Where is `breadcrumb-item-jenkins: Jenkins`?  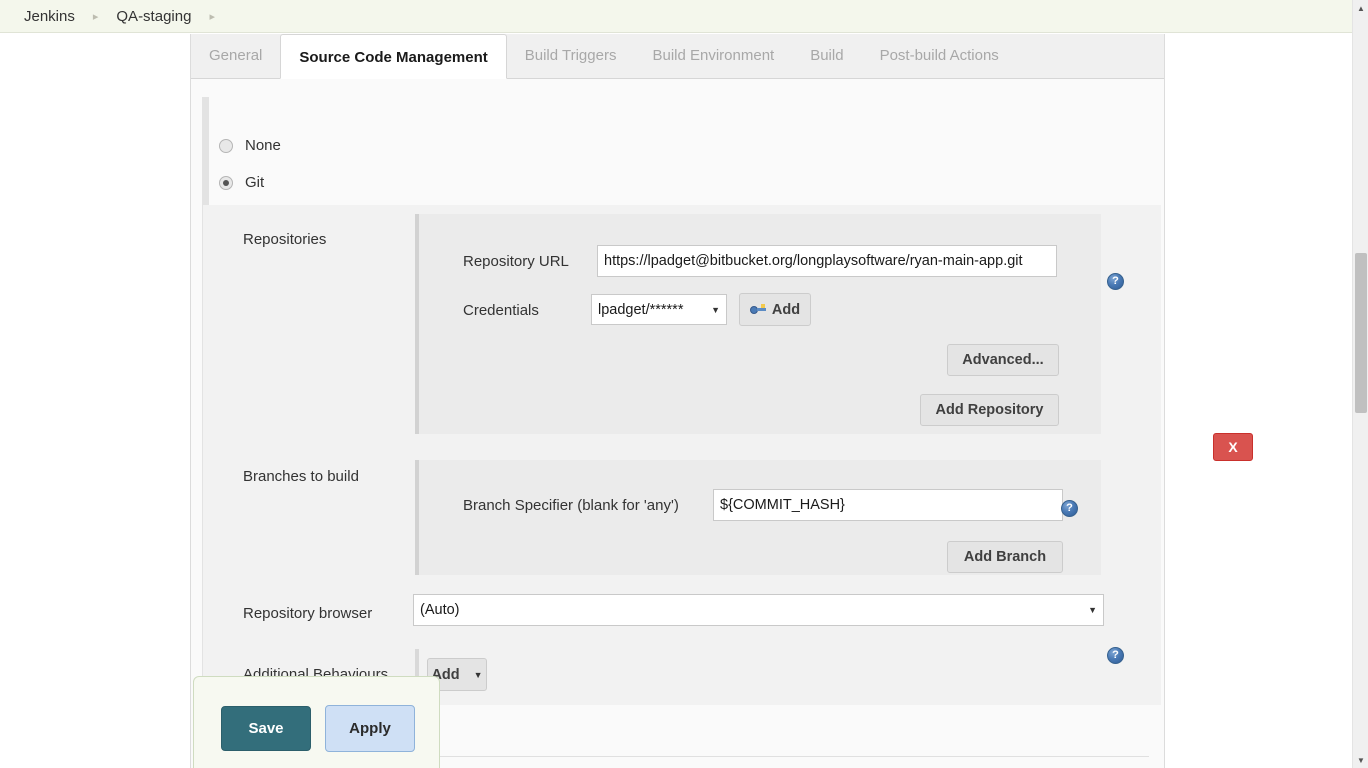 breadcrumb-item-jenkins: Jenkins is located at coordinates (49, 16).